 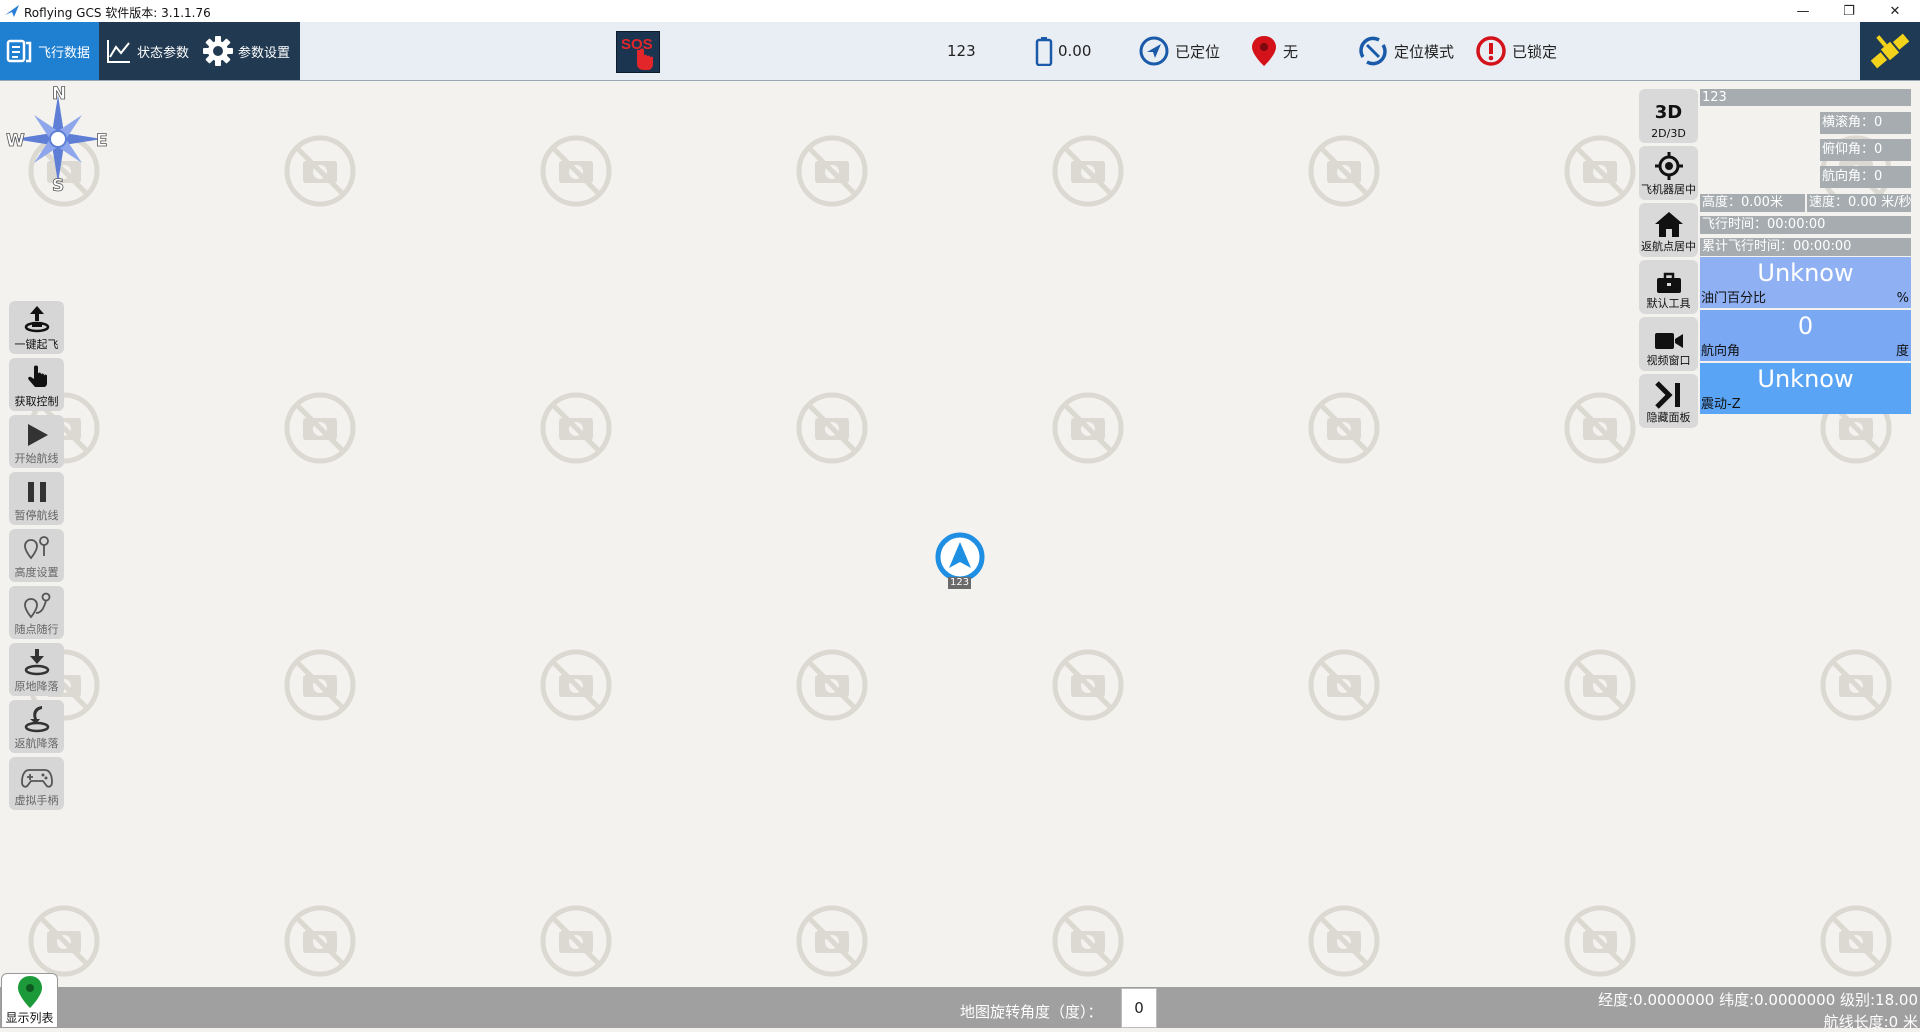 What do you see at coordinates (1805, 97) in the screenshot?
I see `vehicle-name-bar: 123` at bounding box center [1805, 97].